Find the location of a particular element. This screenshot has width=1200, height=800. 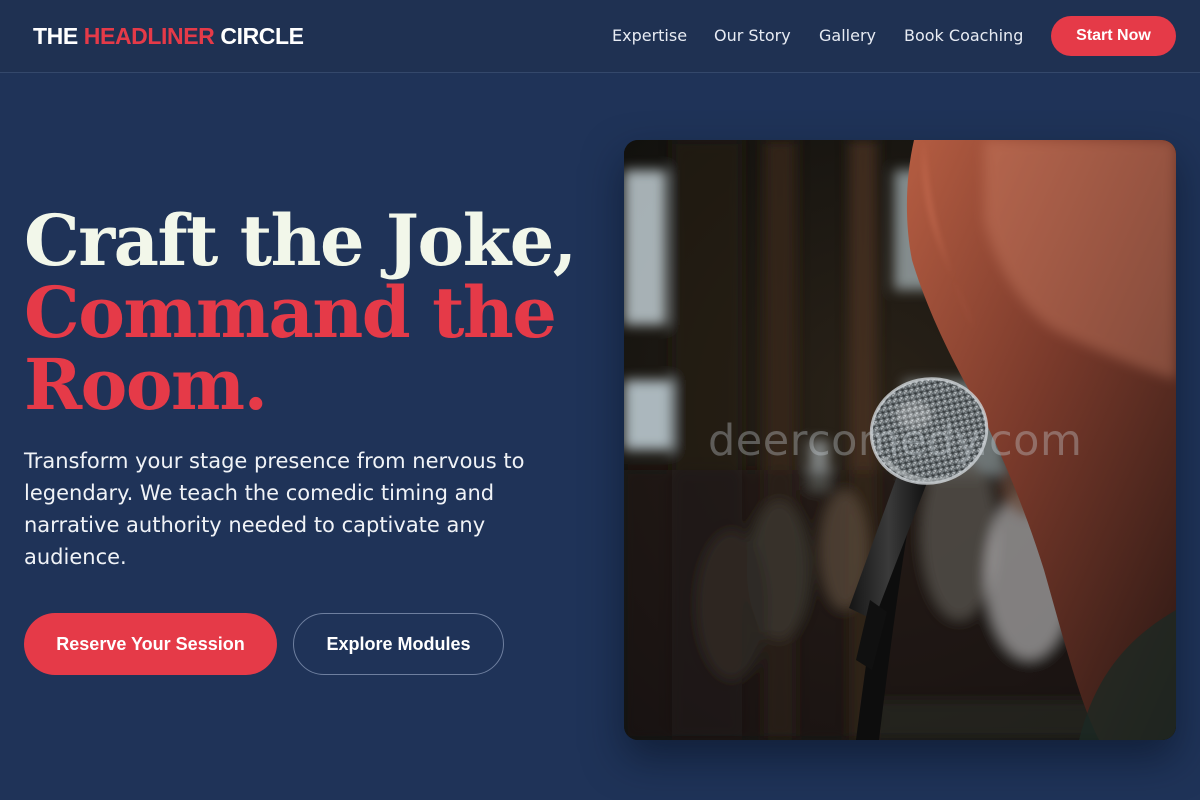

nav-link-expertise: Expertise is located at coordinates (649, 36).